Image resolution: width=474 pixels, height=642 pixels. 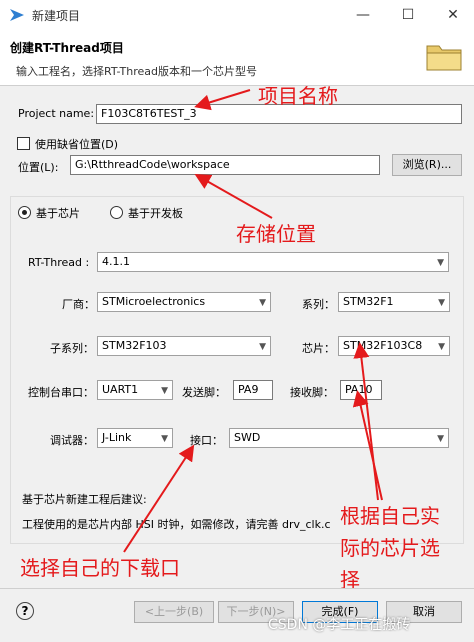 I want to click on annotation-project-name: 项目名称, so click(x=298, y=96).